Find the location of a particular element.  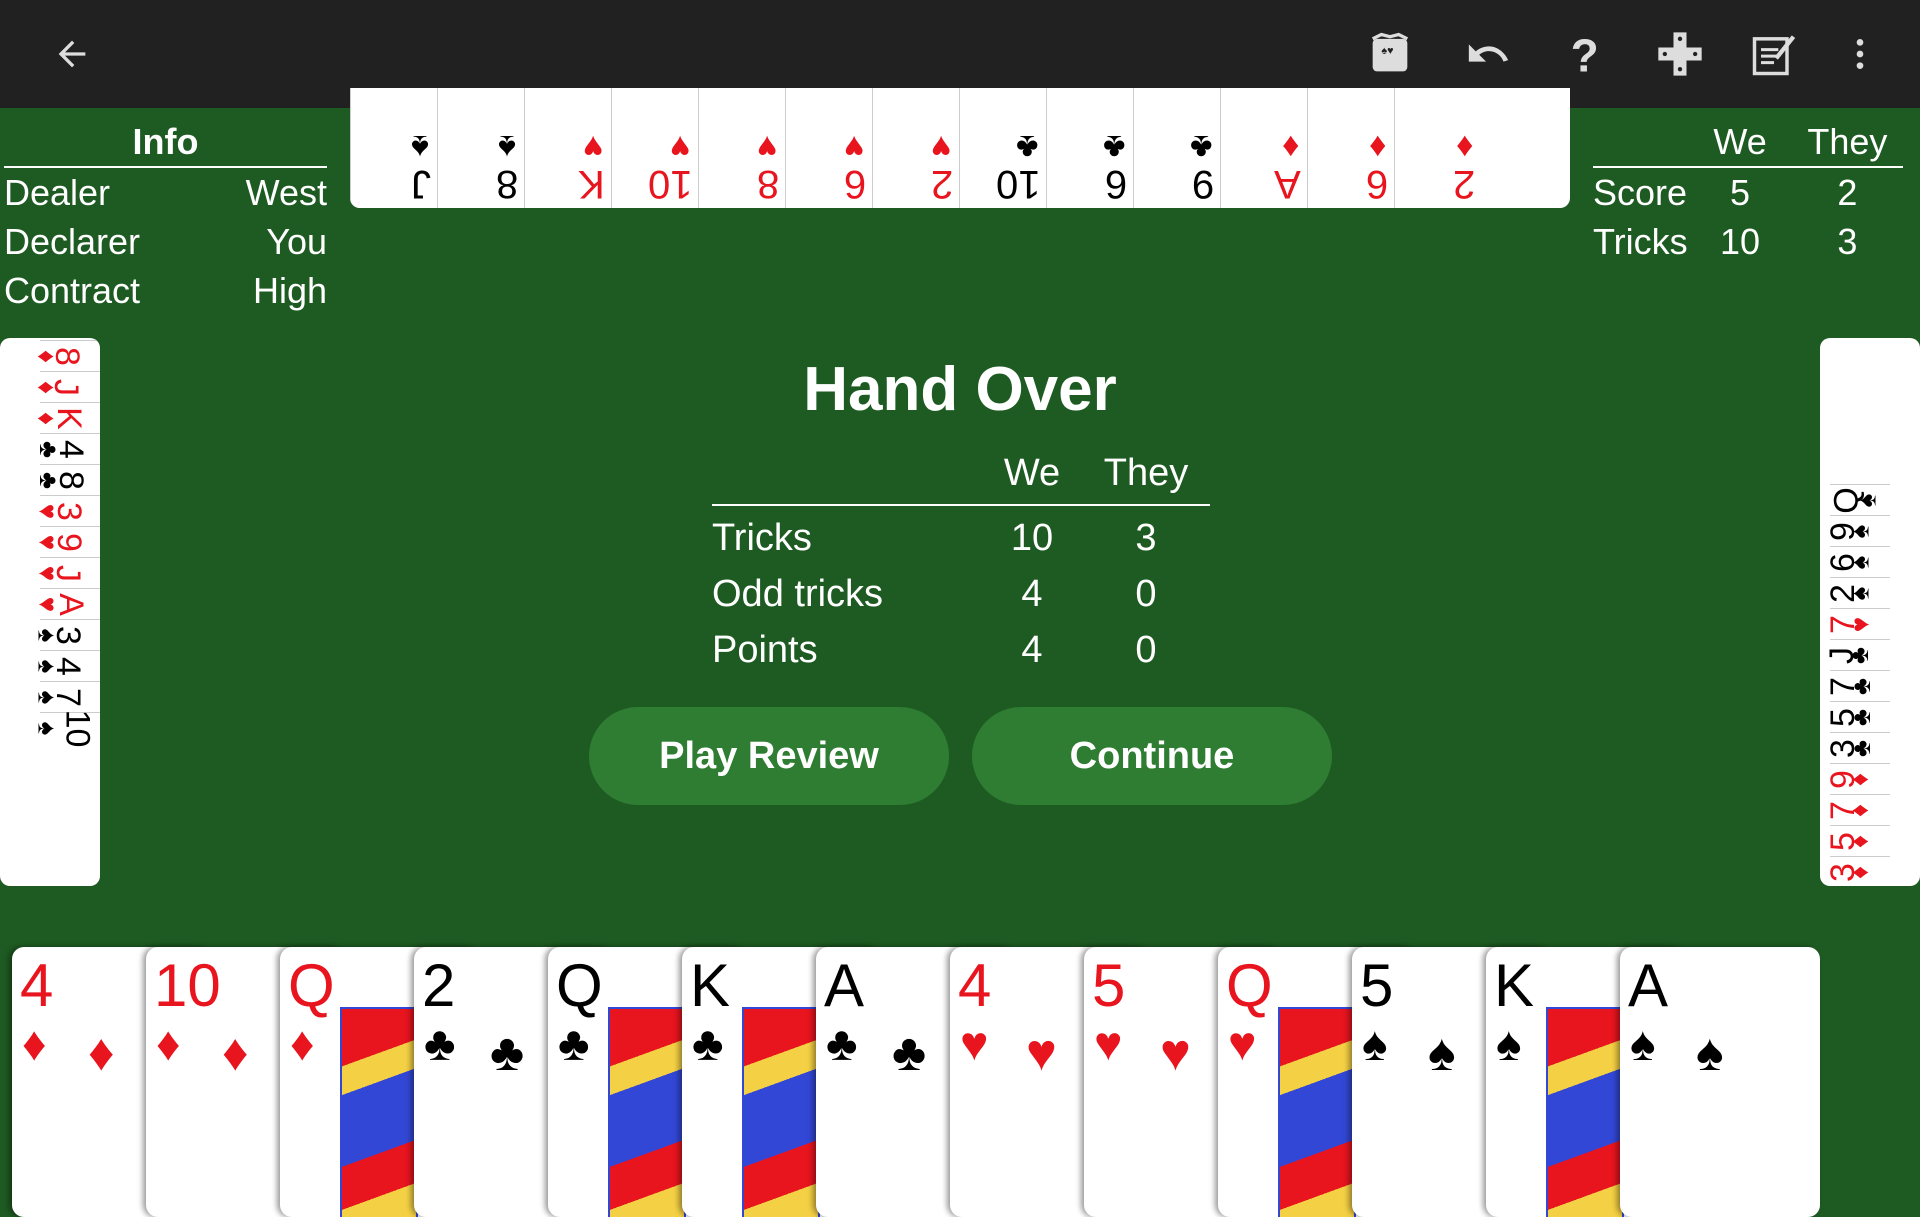

cards-icon: ♠♥ is located at coordinates (1390, 54).